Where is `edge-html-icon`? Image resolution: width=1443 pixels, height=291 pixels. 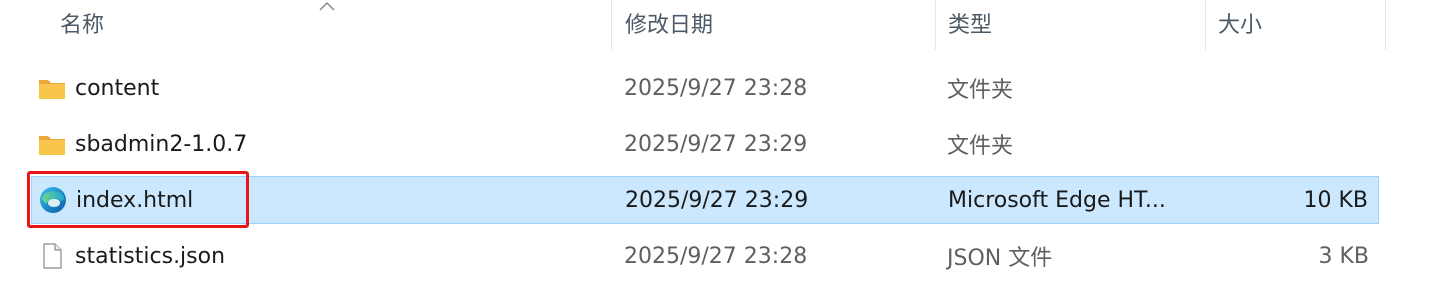
edge-html-icon is located at coordinates (53, 200).